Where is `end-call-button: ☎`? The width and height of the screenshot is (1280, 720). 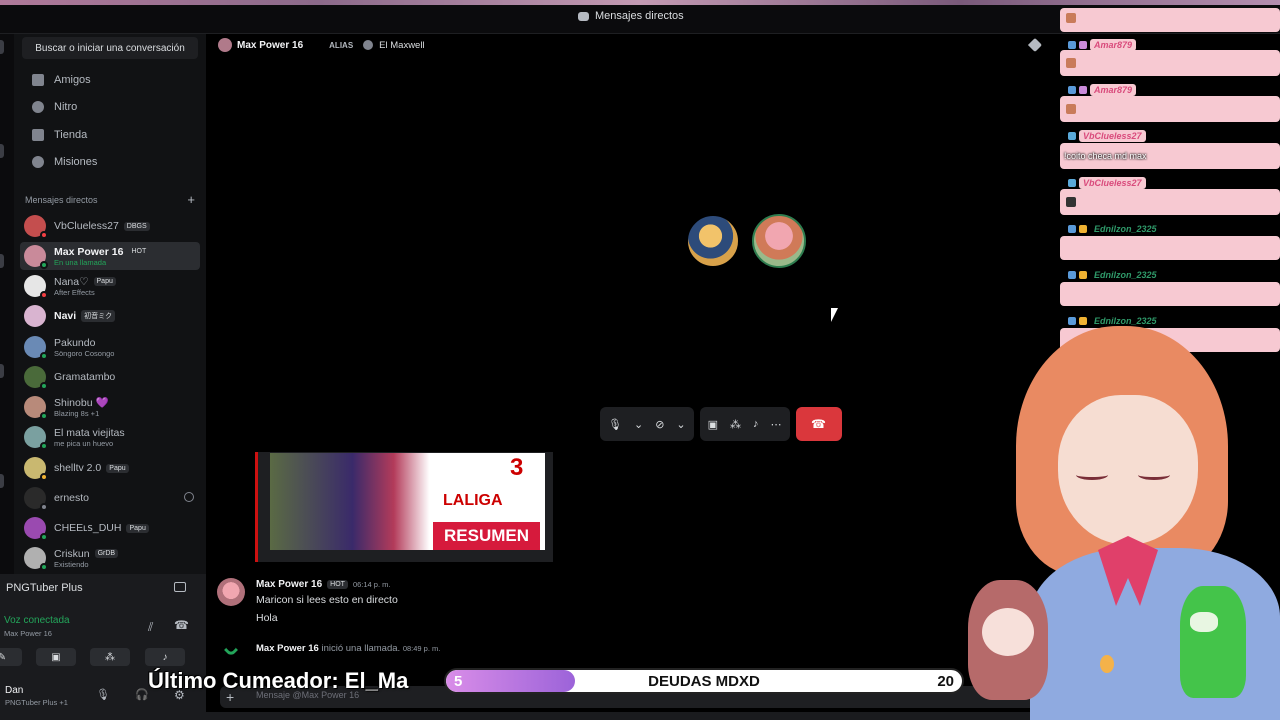 end-call-button: ☎ is located at coordinates (818, 424).